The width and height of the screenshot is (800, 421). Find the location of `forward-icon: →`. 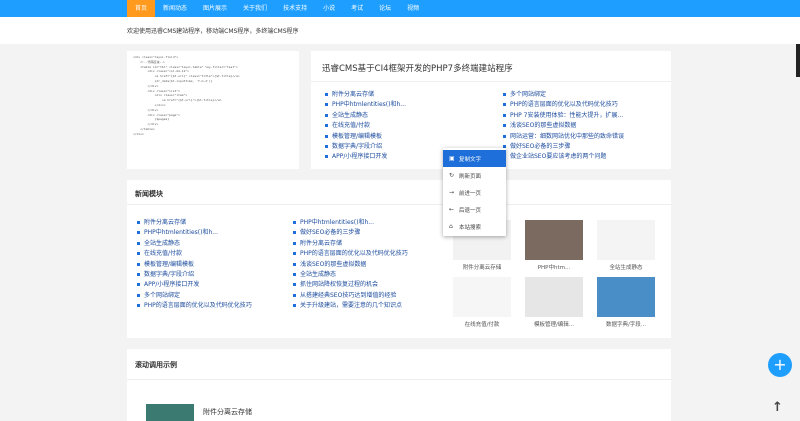

forward-icon: → is located at coordinates (452, 192).